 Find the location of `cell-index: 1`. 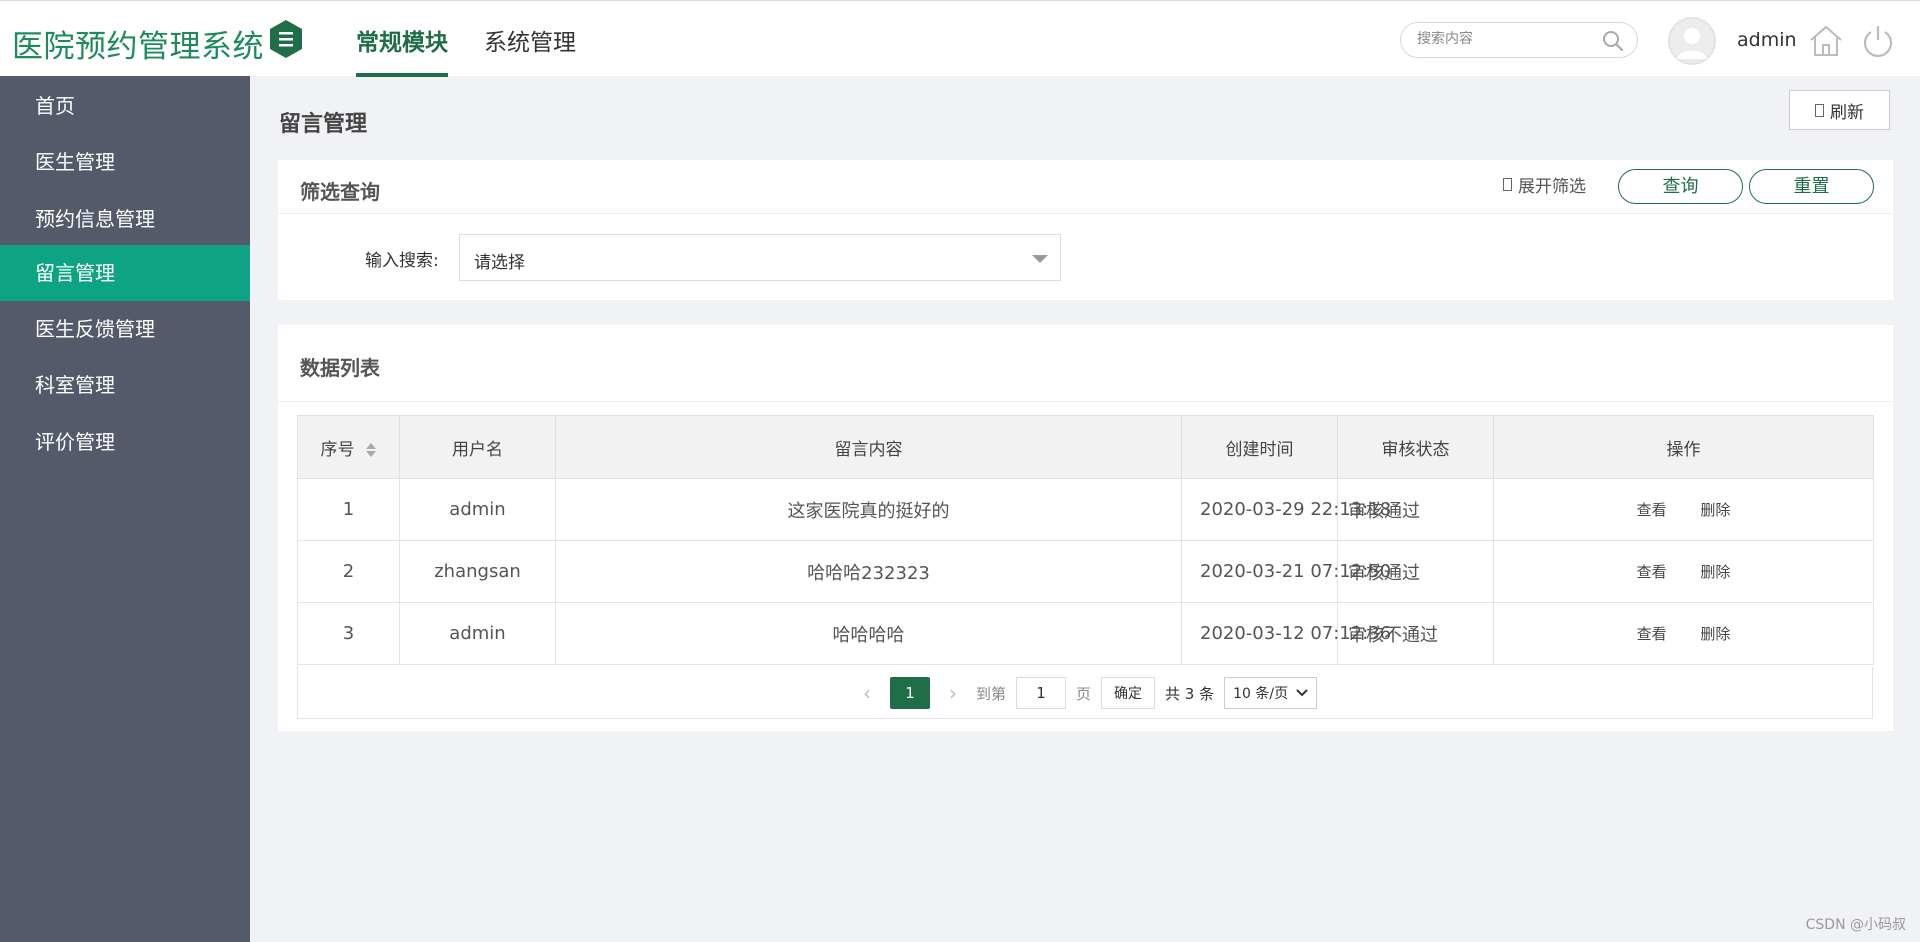

cell-index: 1 is located at coordinates (348, 509).